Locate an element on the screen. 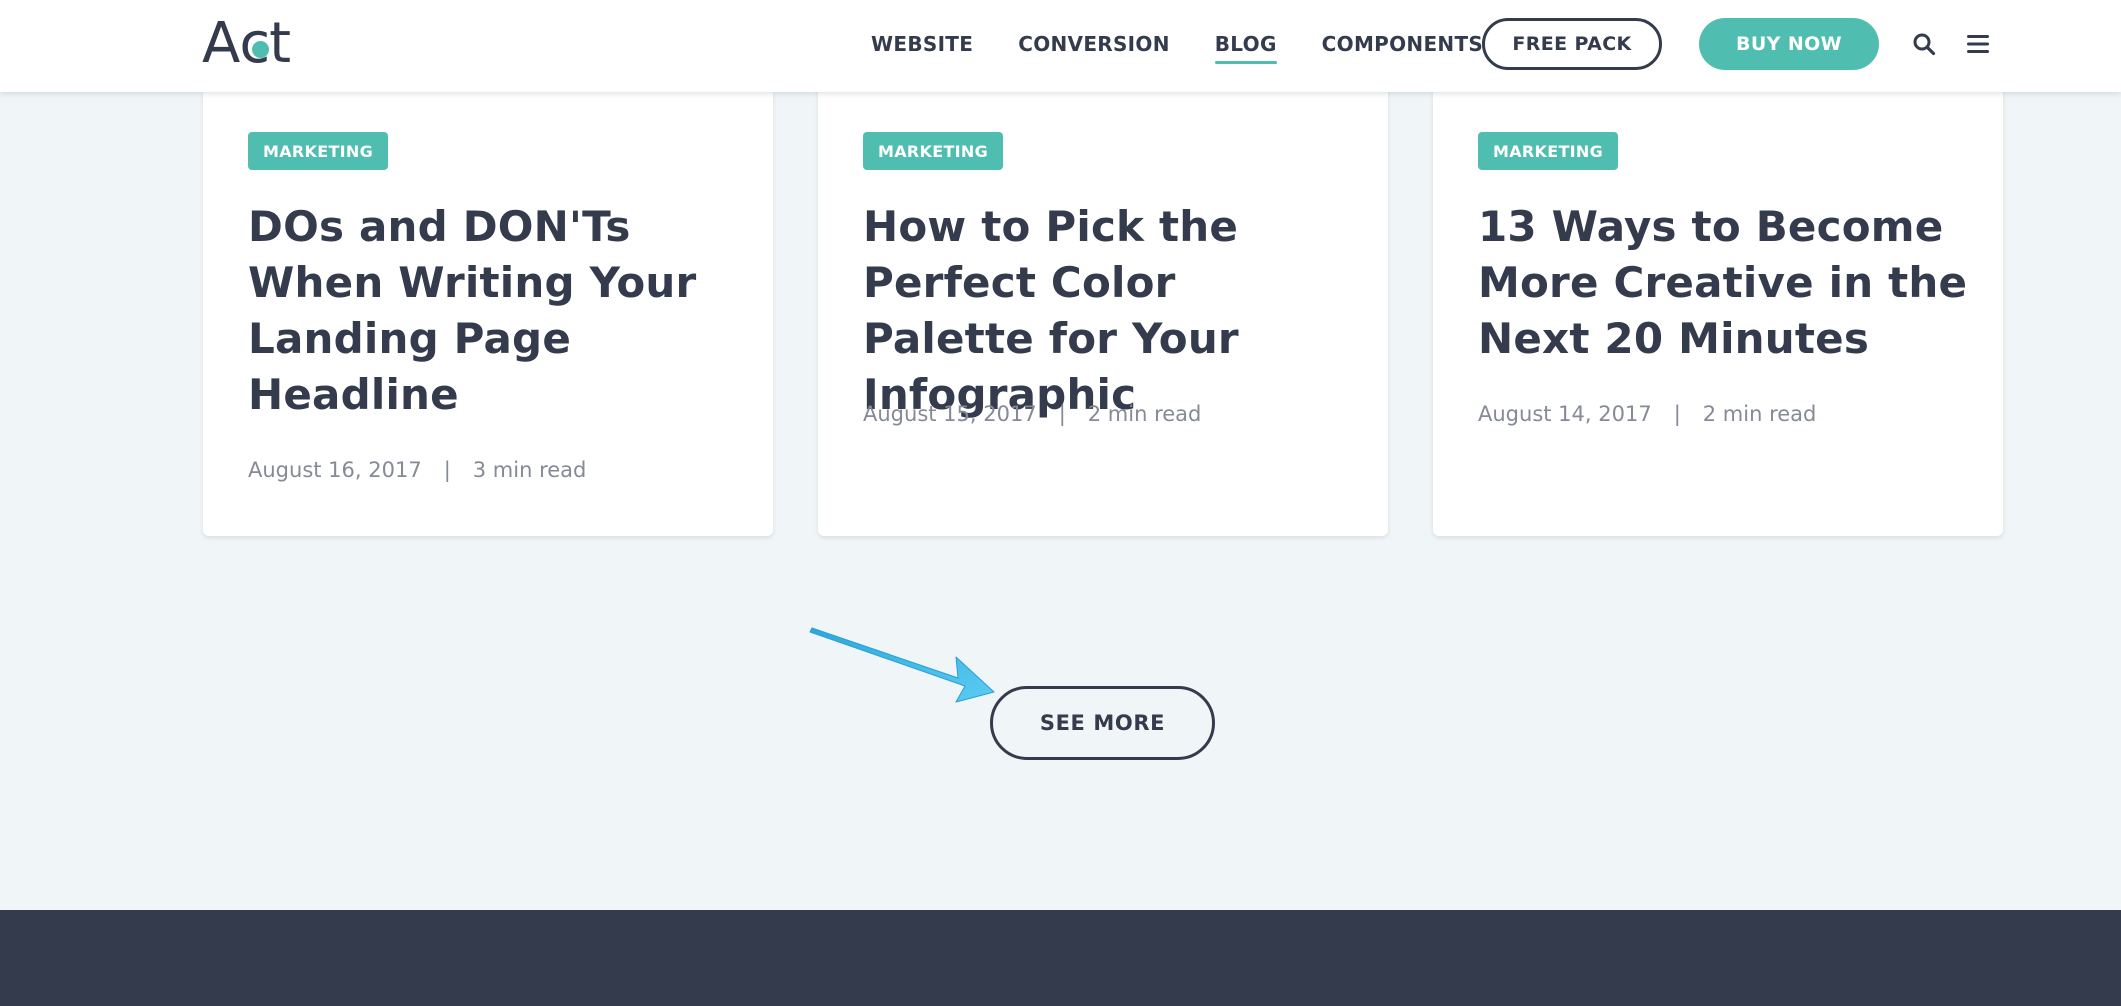 Image resolution: width=2121 pixels, height=1006 pixels. logo-letter-t: t is located at coordinates (280, 43).